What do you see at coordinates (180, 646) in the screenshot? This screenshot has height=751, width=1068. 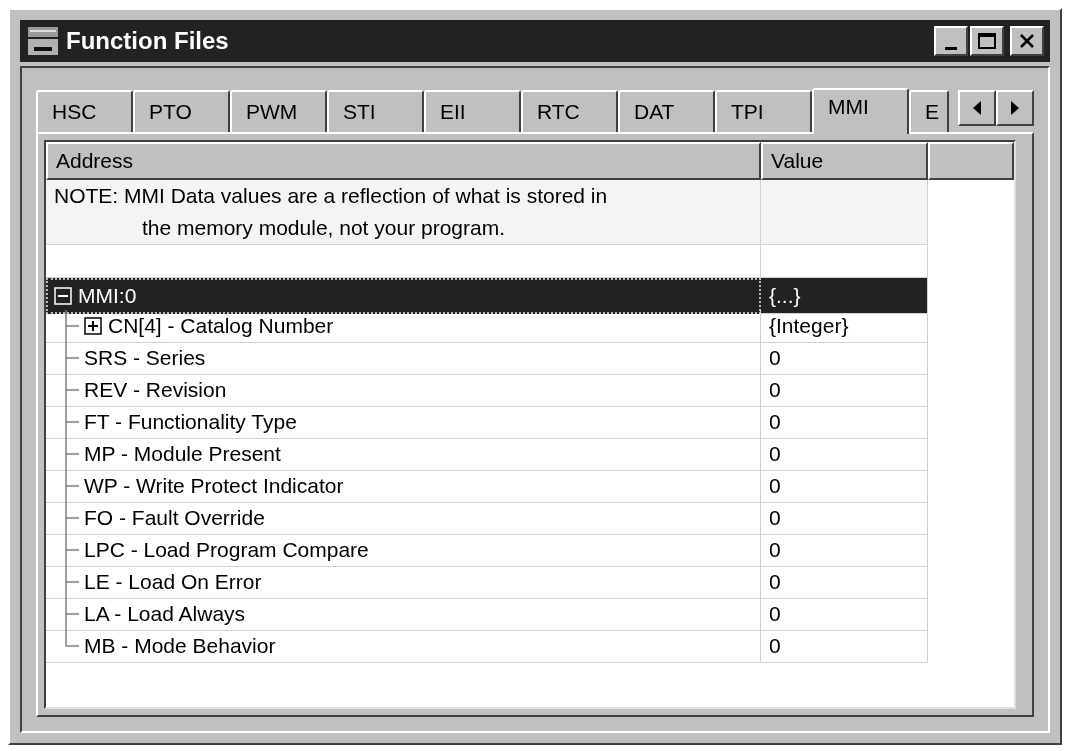 I see `tree-label: MB - Mode Behavior` at bounding box center [180, 646].